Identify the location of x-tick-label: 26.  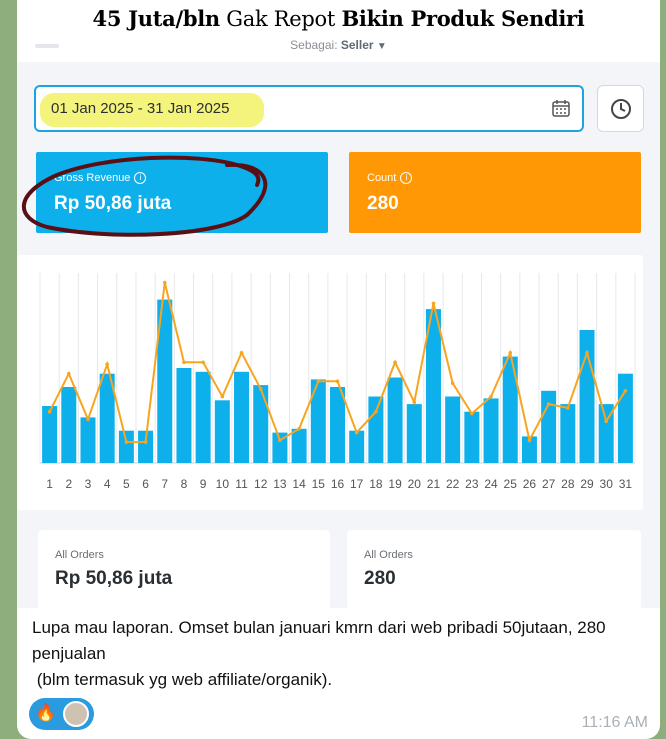
(530, 484).